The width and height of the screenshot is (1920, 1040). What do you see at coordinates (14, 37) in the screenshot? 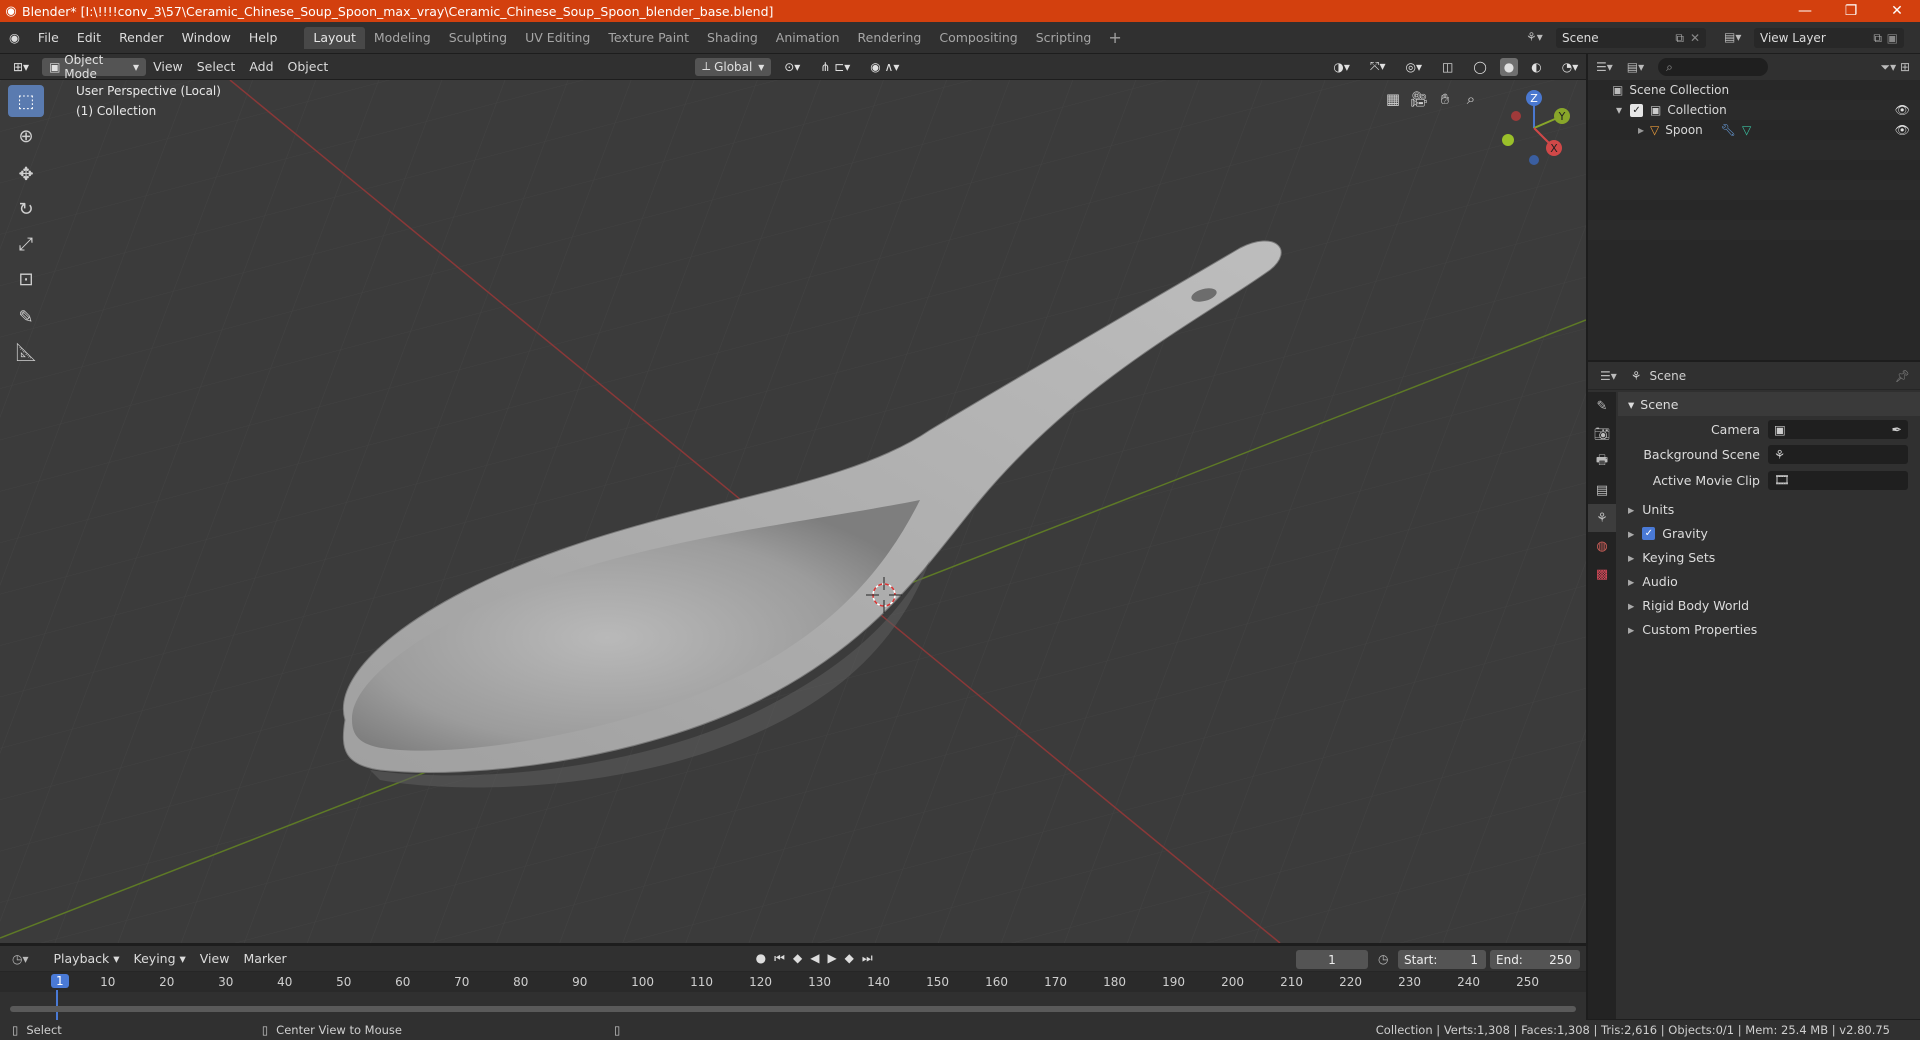
I see `blender-menu-icon: ◉` at bounding box center [14, 37].